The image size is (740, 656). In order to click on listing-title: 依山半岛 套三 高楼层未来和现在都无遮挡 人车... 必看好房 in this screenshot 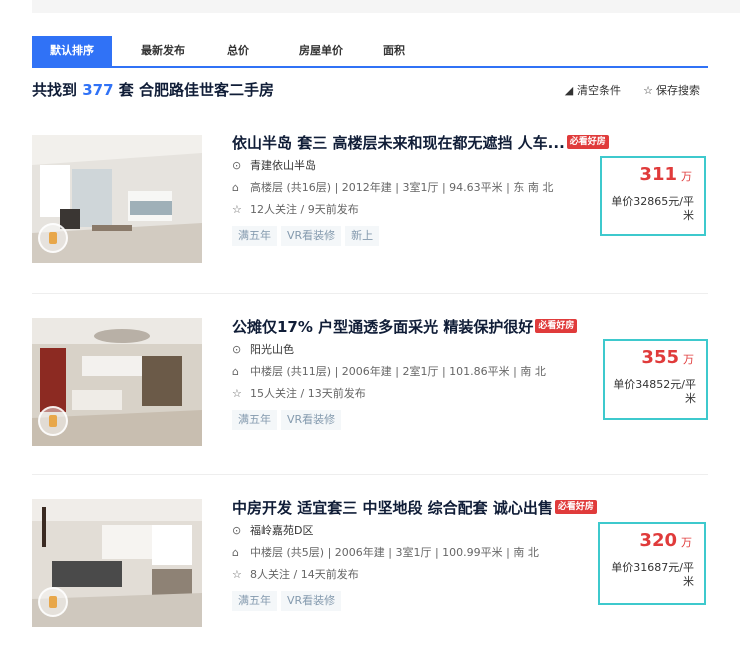, I will do `click(432, 143)`.